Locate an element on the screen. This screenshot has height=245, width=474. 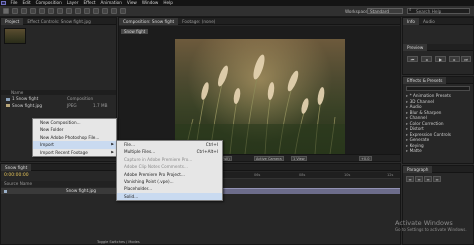
info-tab-bar: Info Audio is located at coordinates (438, 21).